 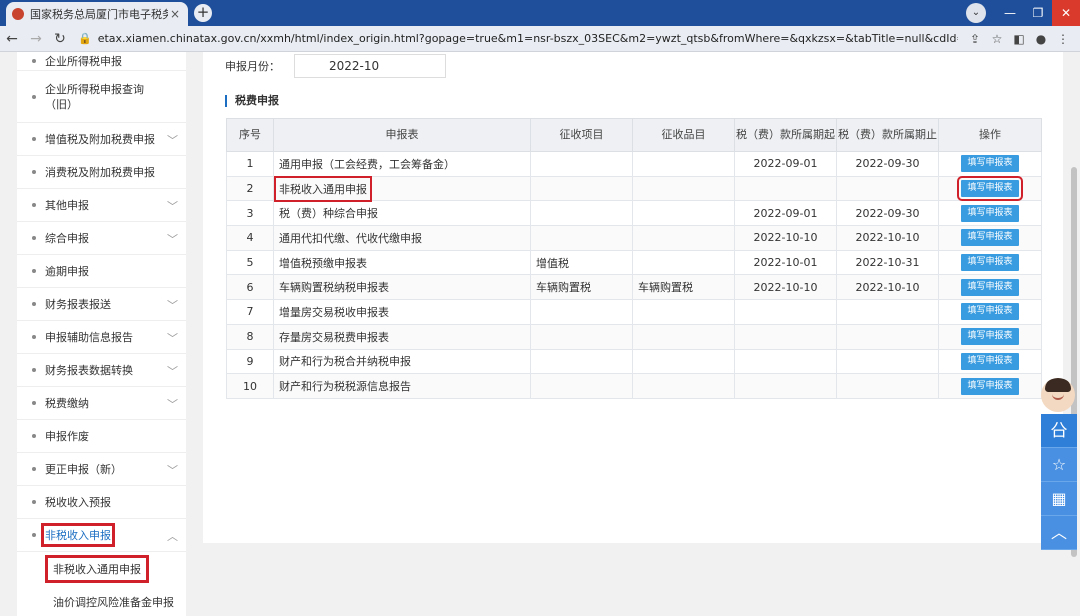 What do you see at coordinates (1058, 395) in the screenshot?
I see `assistant-avatar-icon` at bounding box center [1058, 395].